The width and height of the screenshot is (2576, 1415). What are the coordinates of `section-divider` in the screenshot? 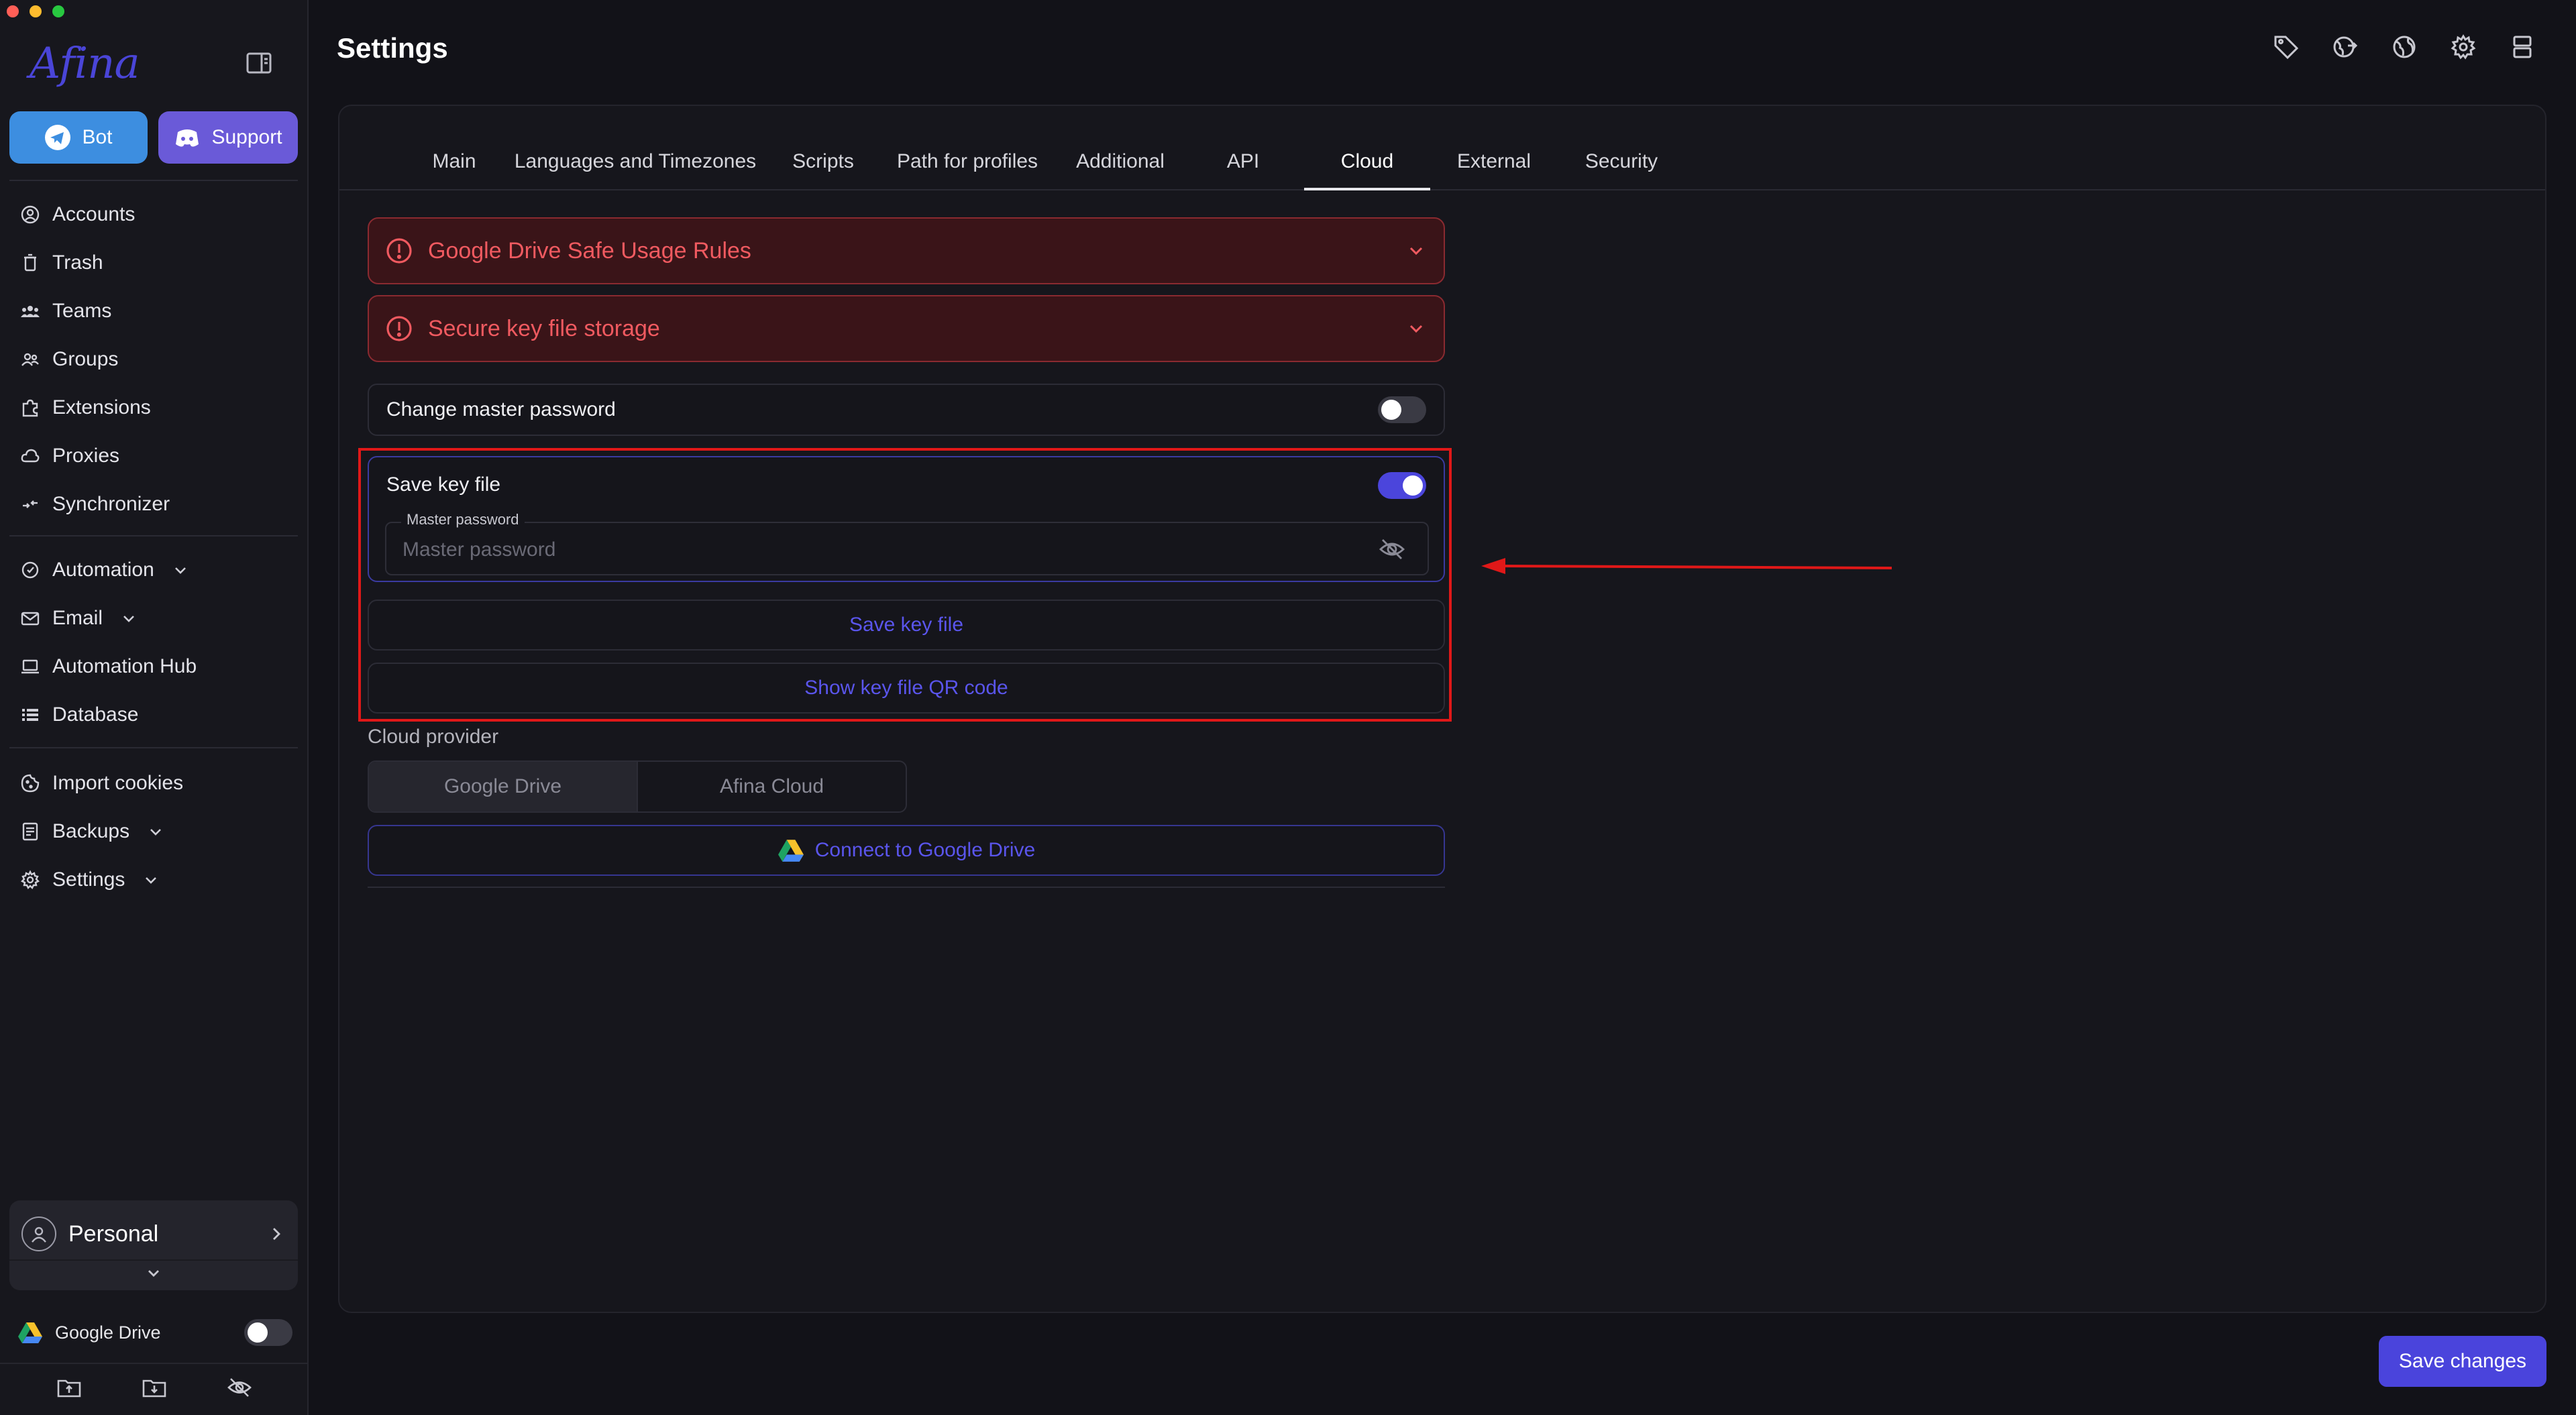 It's located at (906, 887).